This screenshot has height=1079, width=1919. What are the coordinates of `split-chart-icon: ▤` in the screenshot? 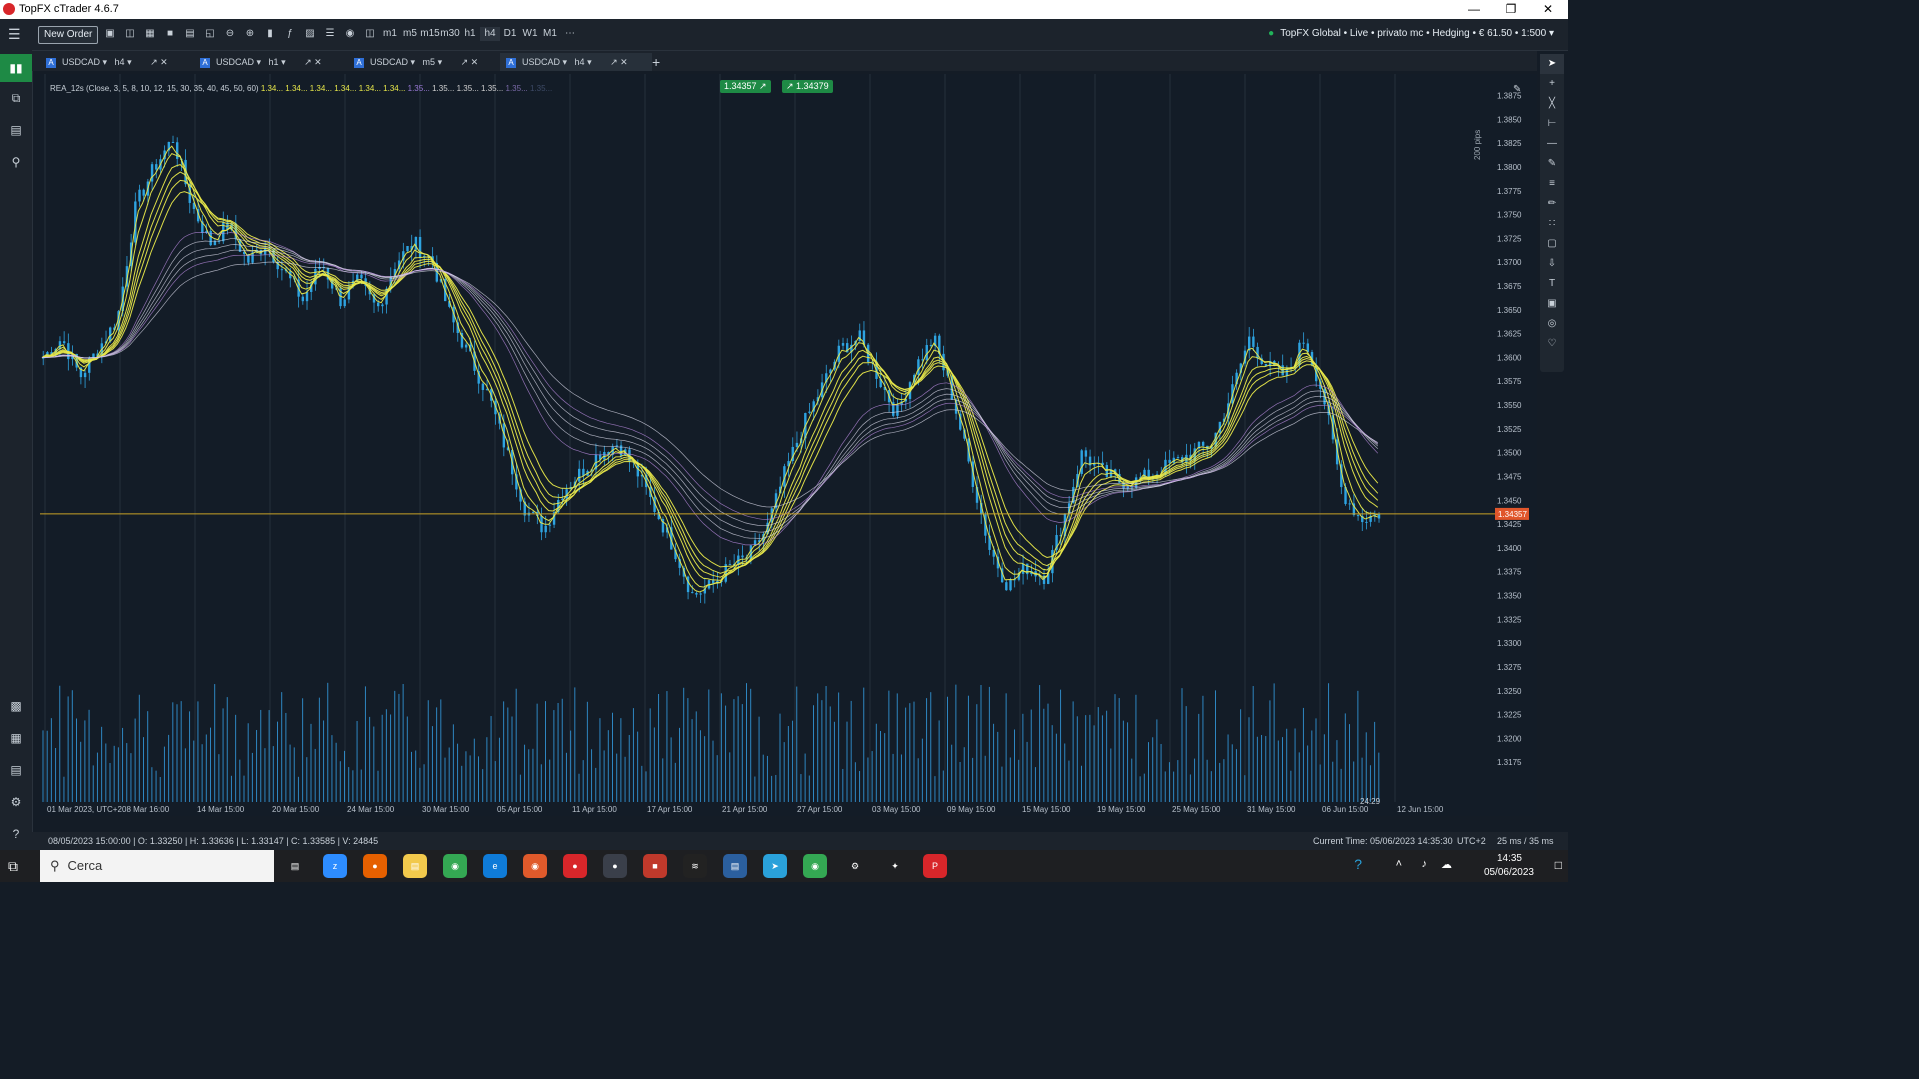 It's located at (190, 34).